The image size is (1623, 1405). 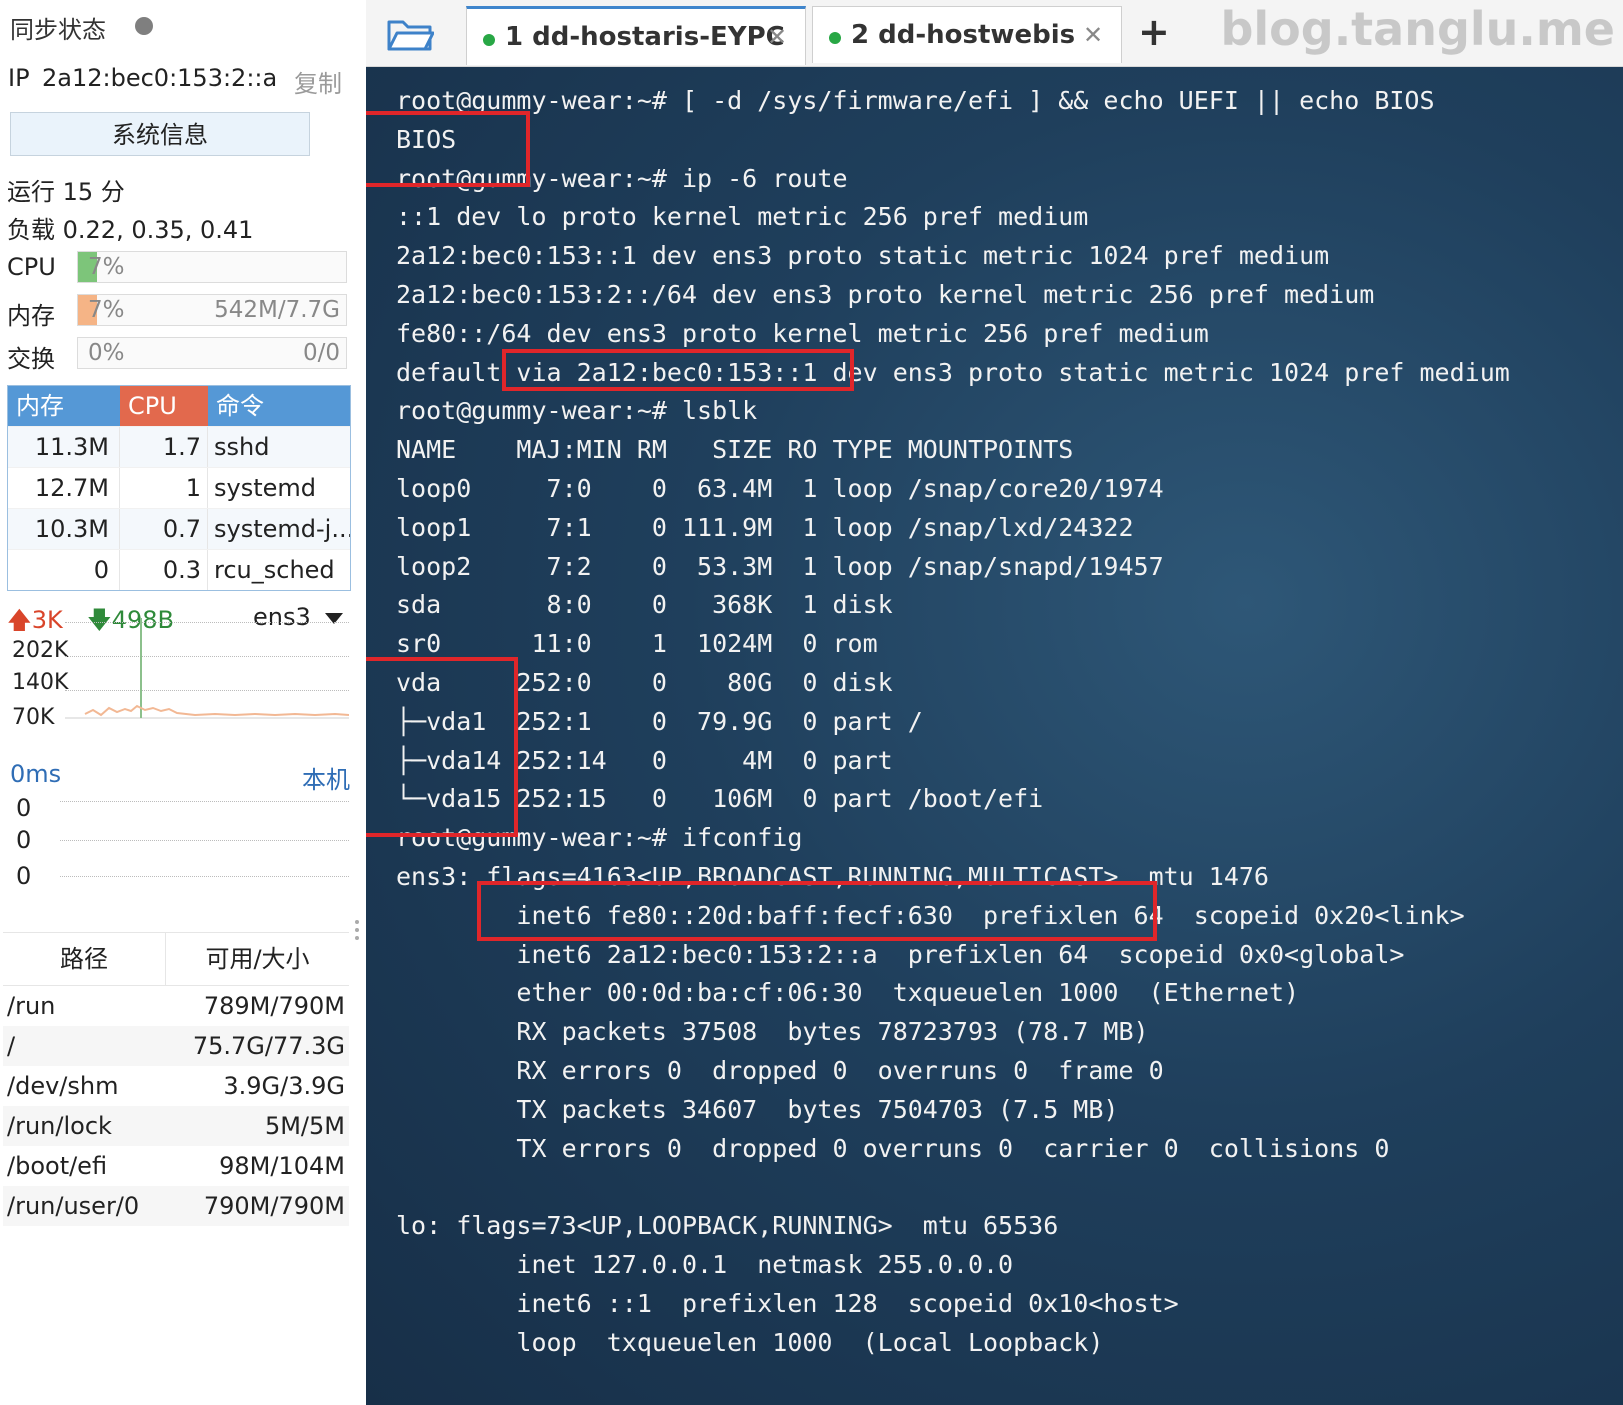 What do you see at coordinates (274, 1006) in the screenshot?
I see `disk-size: 789M/790M` at bounding box center [274, 1006].